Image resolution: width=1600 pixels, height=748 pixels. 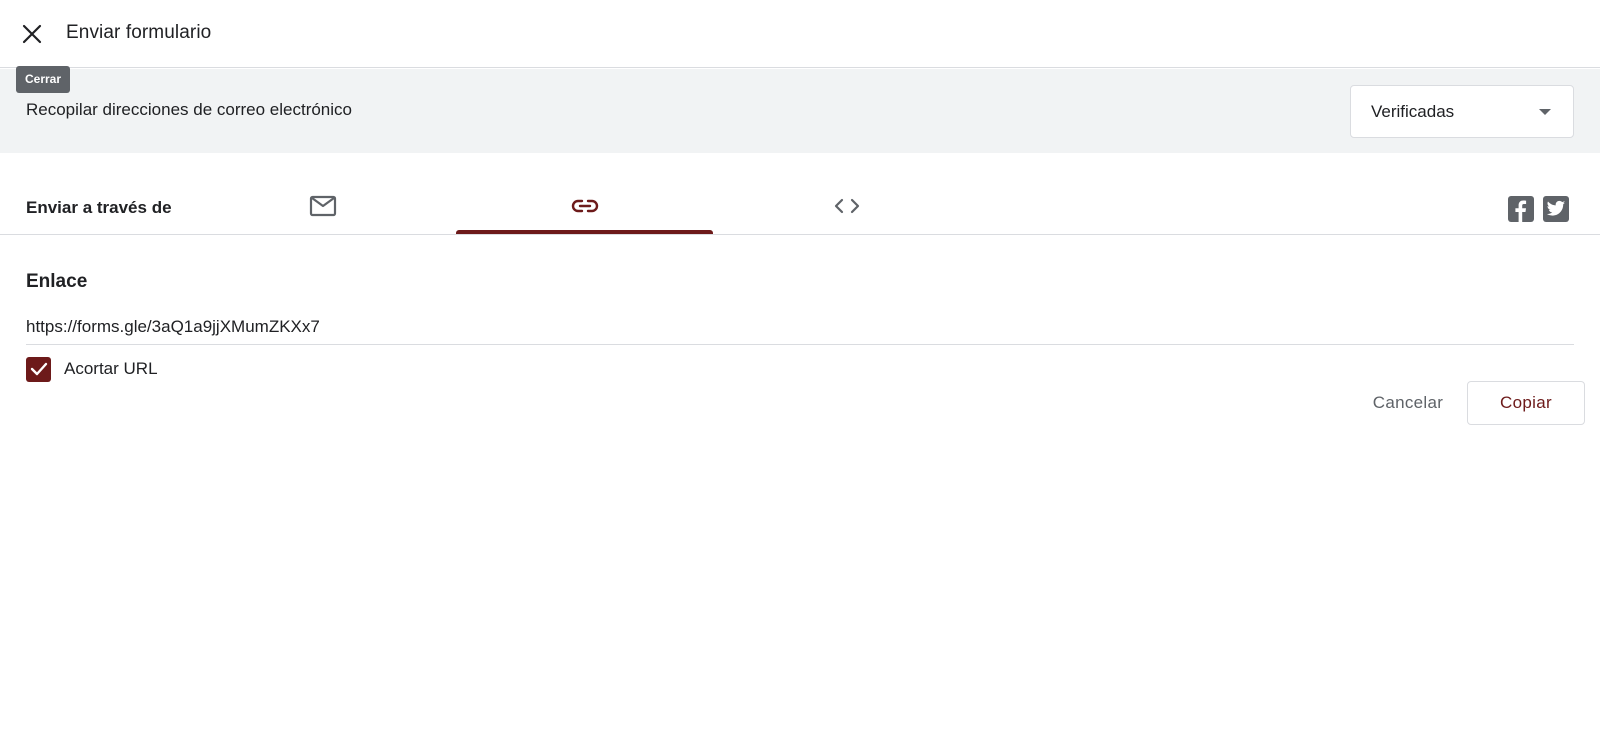 I want to click on checkmark-icon, so click(x=38, y=369).